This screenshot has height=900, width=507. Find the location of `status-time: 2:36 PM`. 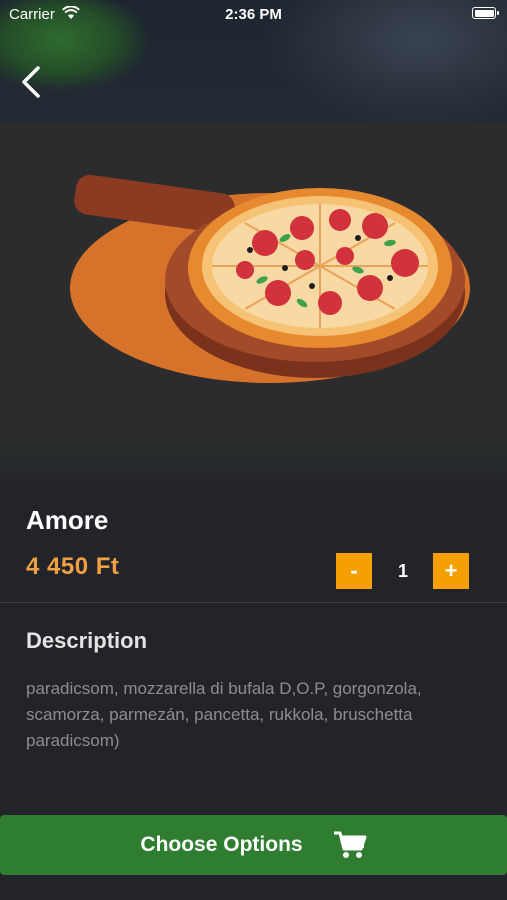

status-time: 2:36 PM is located at coordinates (253, 14).